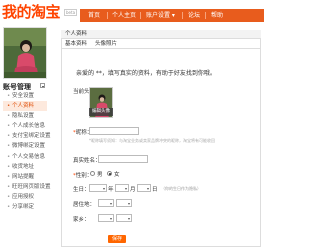 This screenshot has height=247, width=320. What do you see at coordinates (25, 207) in the screenshot?
I see `sidebar-item-share: 分享绑定` at bounding box center [25, 207].